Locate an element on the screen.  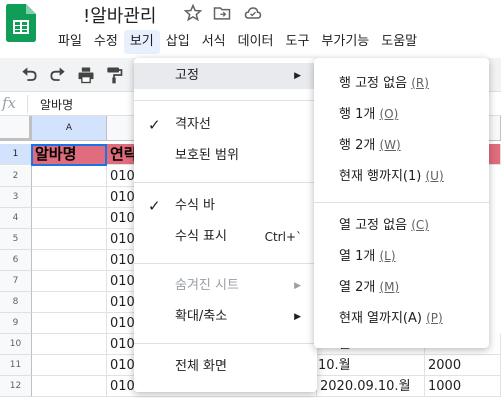
submenu-item-no-rows: 행 고정 없음 (R) is located at coordinates (401, 83).